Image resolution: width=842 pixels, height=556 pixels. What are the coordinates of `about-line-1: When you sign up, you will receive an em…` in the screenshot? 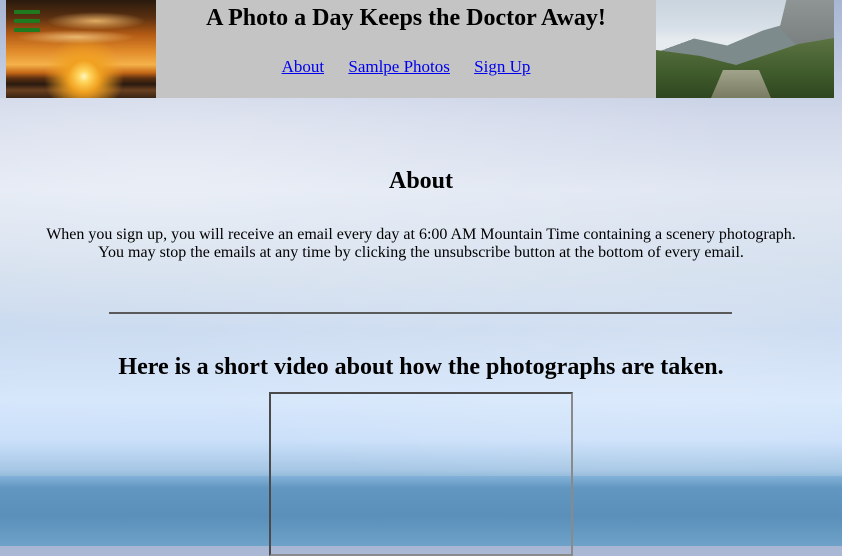 It's located at (421, 234).